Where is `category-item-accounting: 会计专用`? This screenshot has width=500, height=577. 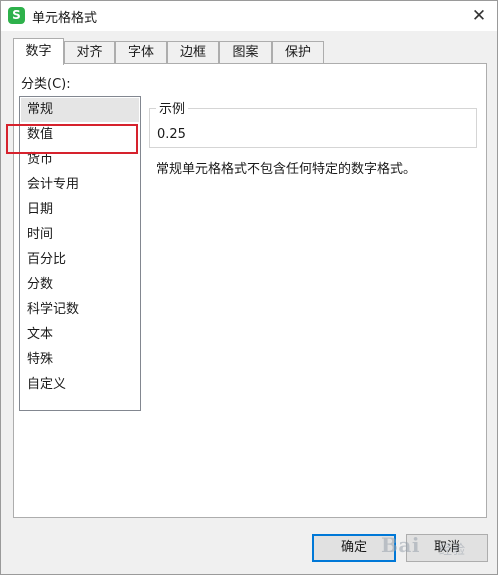 category-item-accounting: 会计专用 is located at coordinates (80, 185).